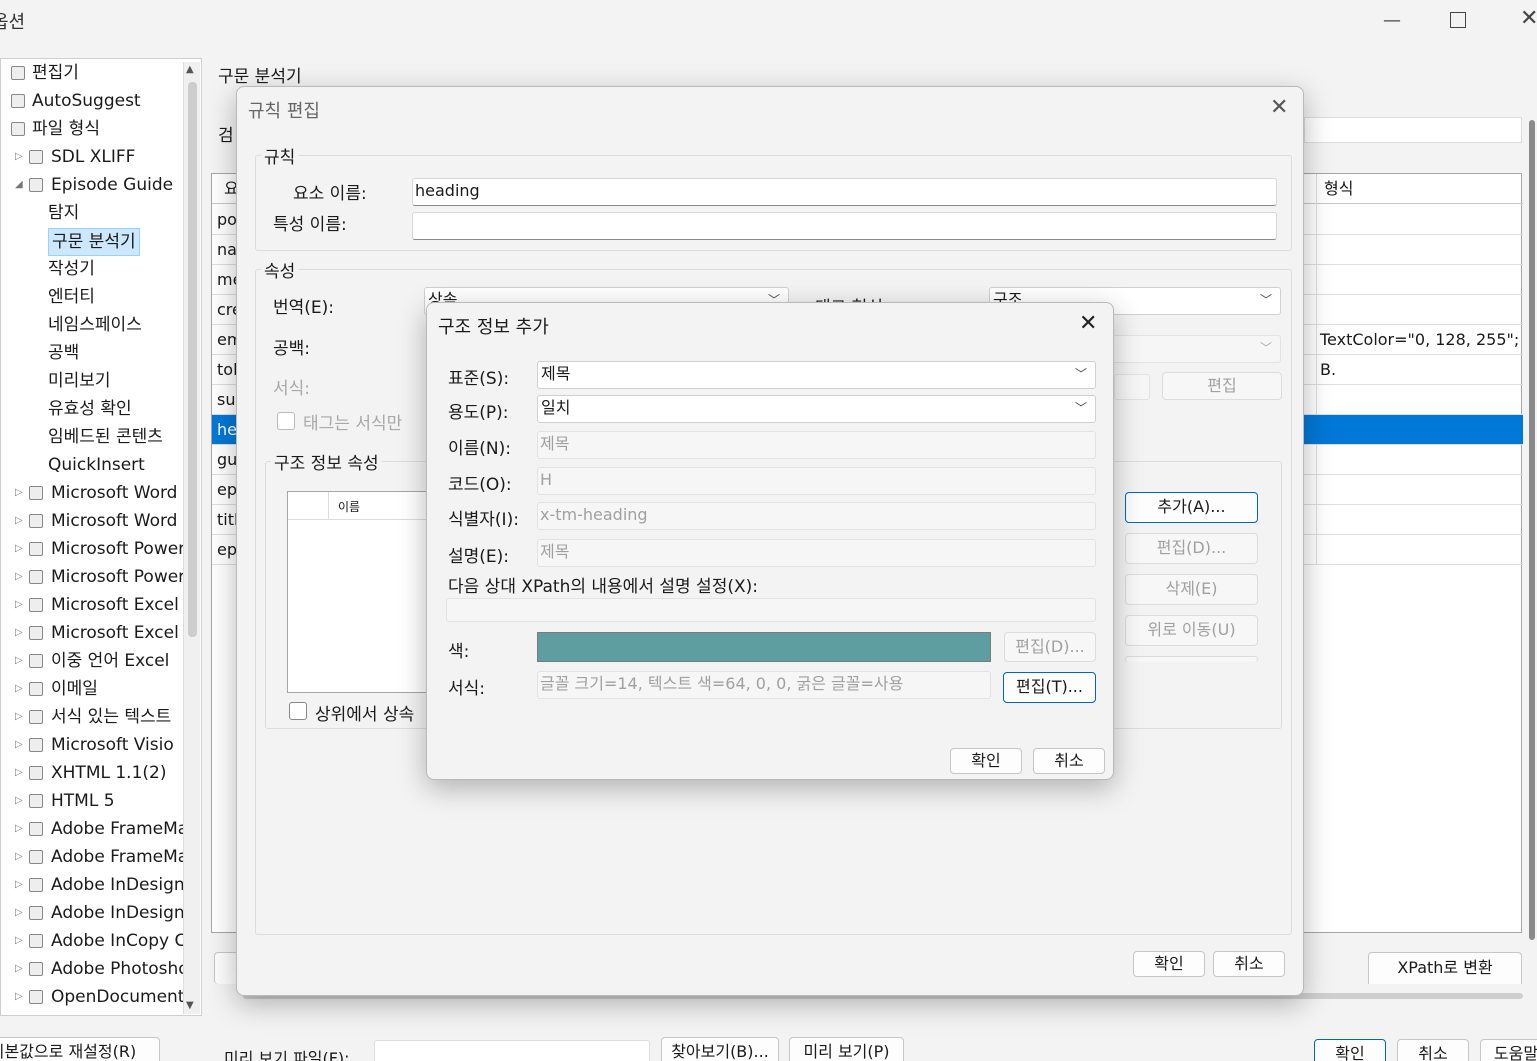 The width and height of the screenshot is (1537, 1061). I want to click on help-button: 도움말, so click(1508, 1050).